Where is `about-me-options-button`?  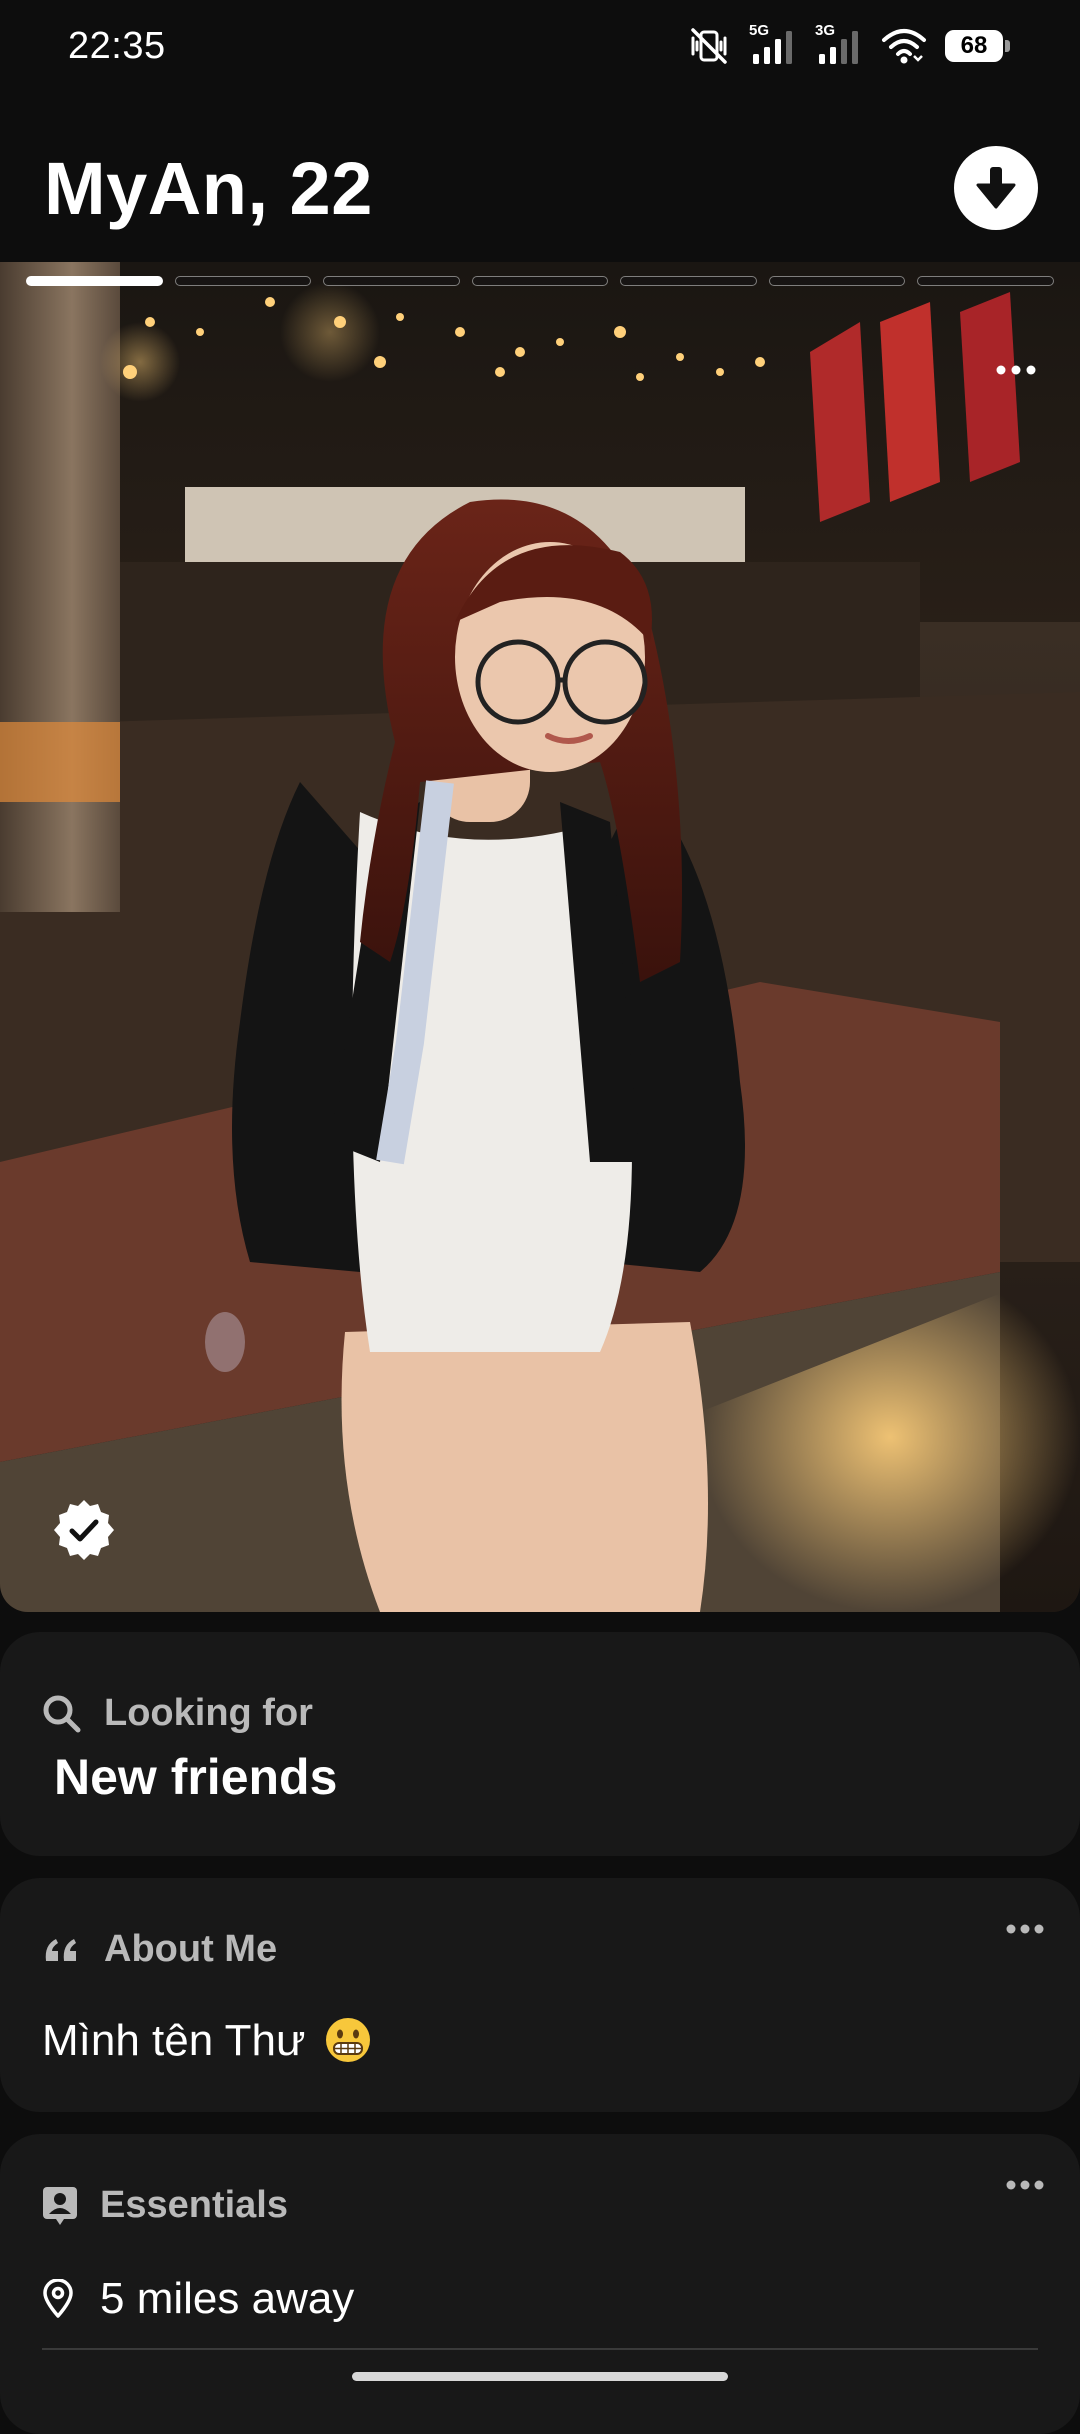
about-me-options-button is located at coordinates (1025, 1929).